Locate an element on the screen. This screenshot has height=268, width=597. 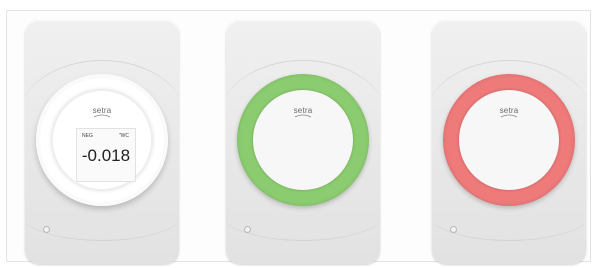
status-ring-white: setra NEG "WC -0.018 is located at coordinates (102, 140).